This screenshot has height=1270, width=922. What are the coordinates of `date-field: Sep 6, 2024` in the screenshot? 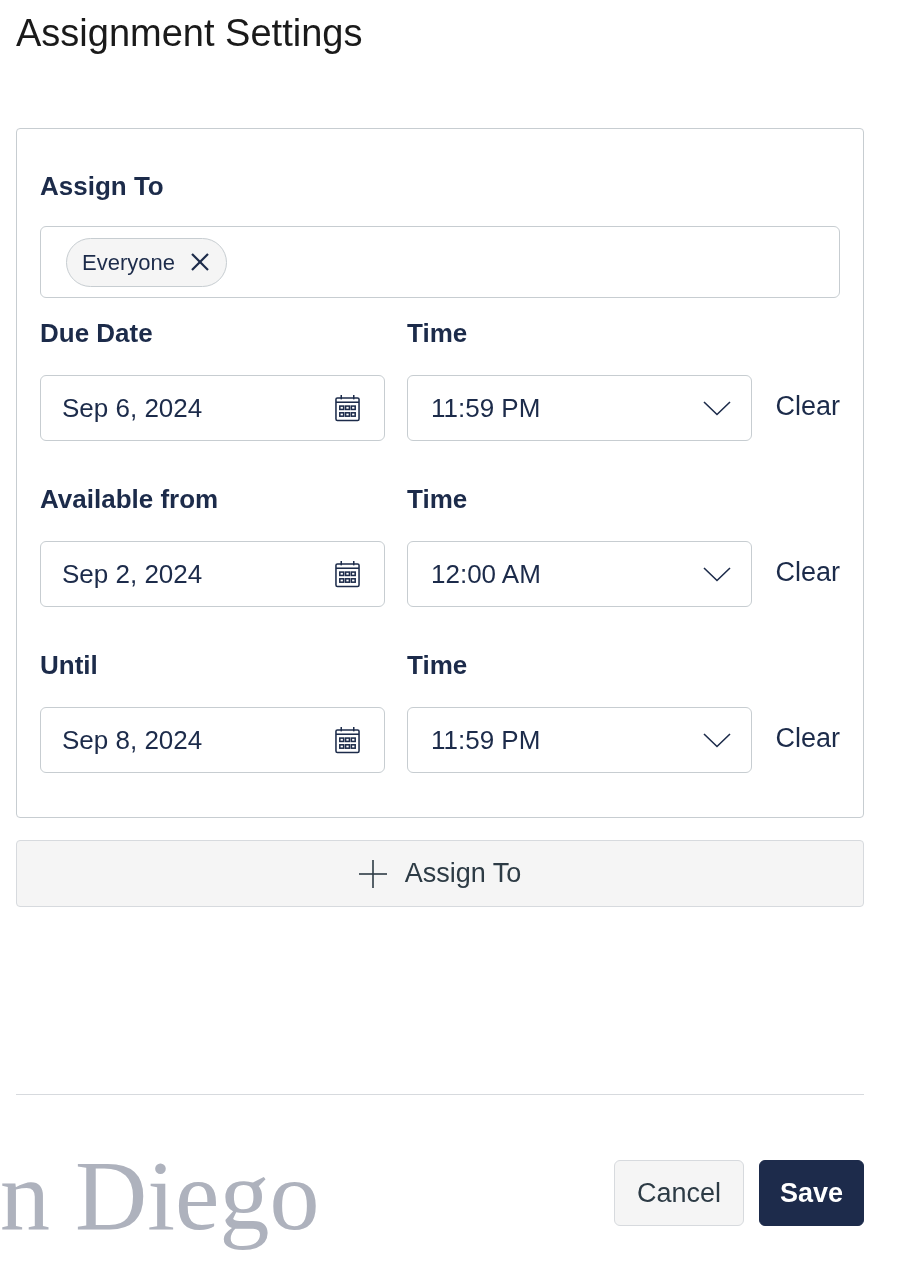 It's located at (212, 408).